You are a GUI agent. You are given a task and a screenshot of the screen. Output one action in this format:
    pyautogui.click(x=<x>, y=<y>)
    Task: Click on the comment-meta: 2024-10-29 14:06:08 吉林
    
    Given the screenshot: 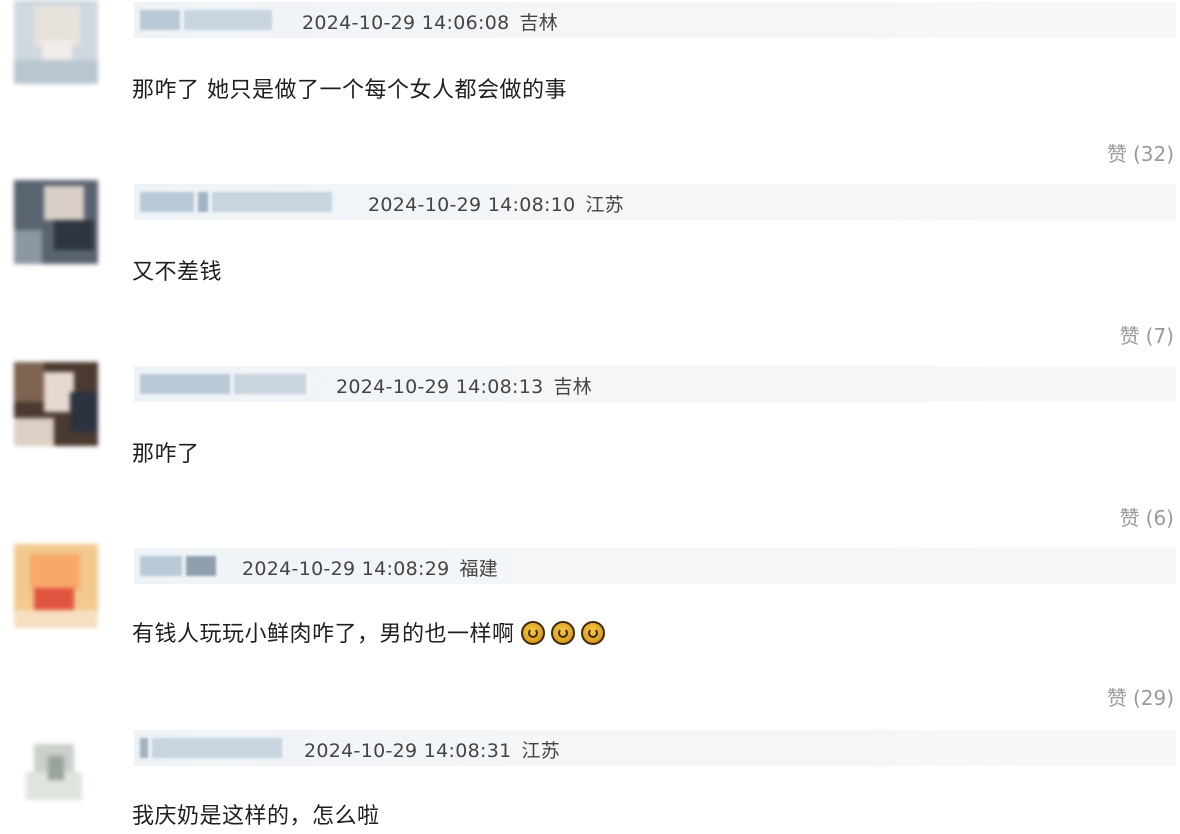 What is the action you would take?
    pyautogui.click(x=430, y=21)
    